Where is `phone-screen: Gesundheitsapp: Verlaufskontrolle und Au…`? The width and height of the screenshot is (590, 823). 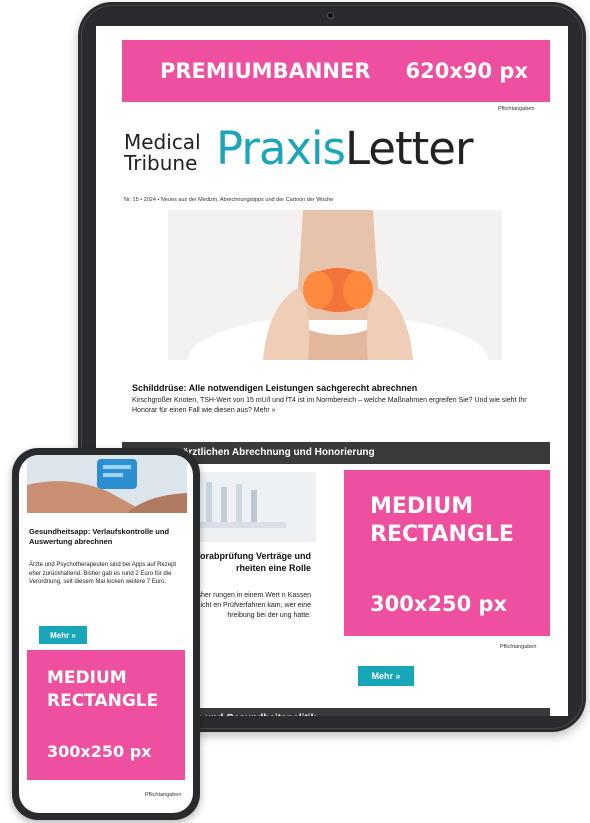
phone-screen: Gesundheitsapp: Verlaufskontrolle und Au… is located at coordinates (106, 634).